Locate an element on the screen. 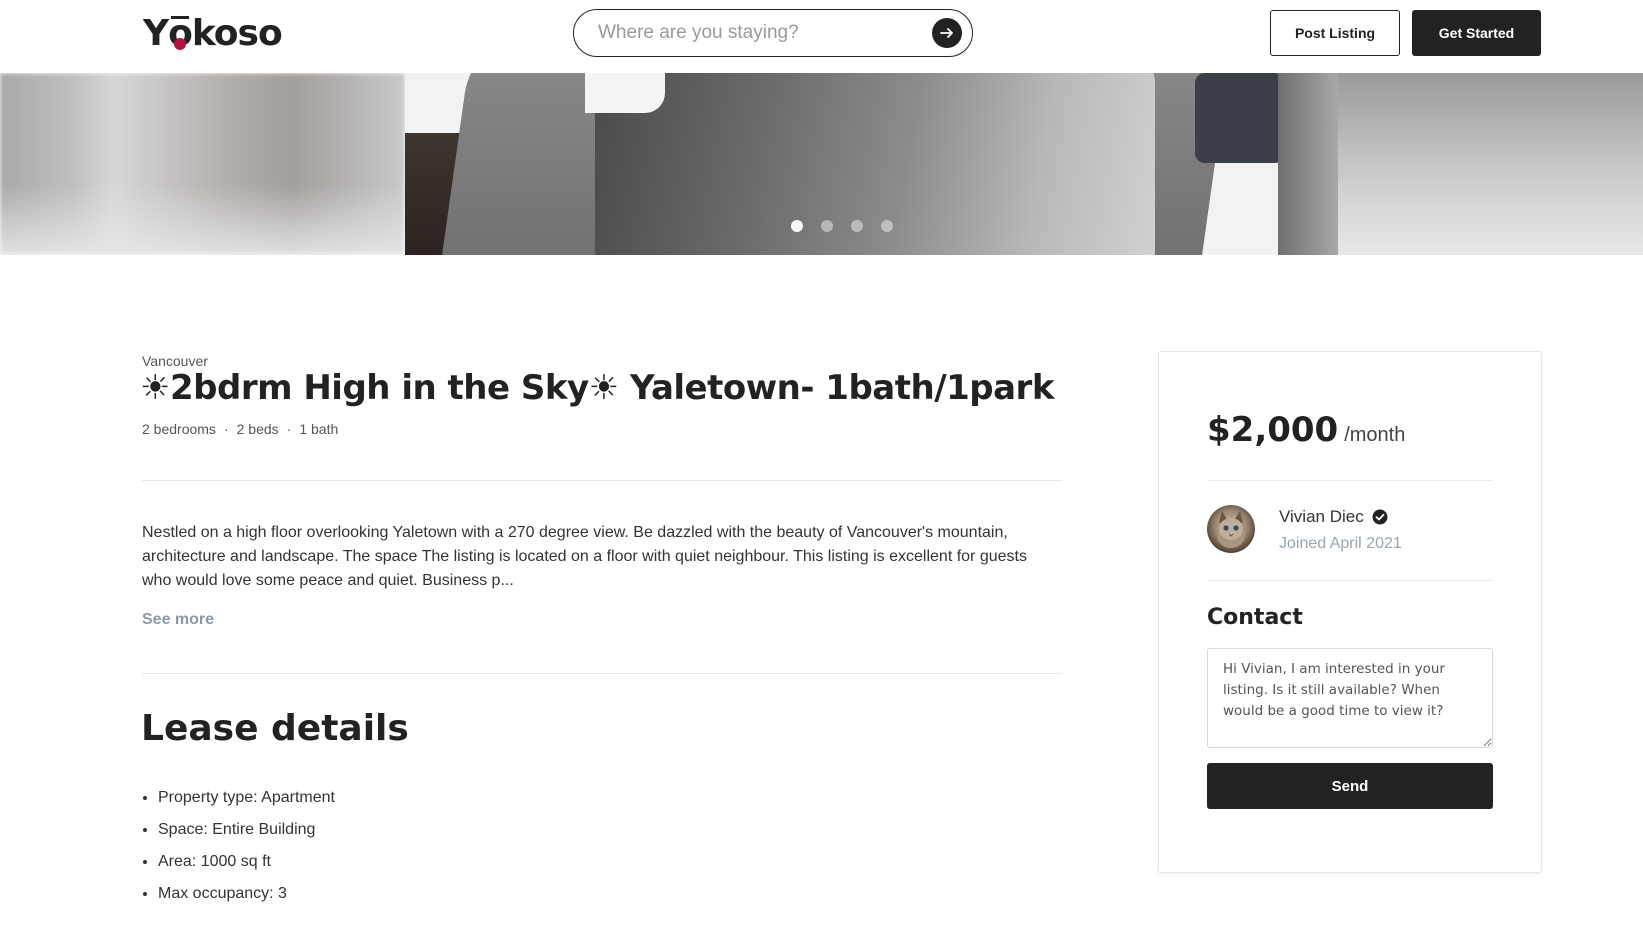  bedrooms-count: 2 bedrooms is located at coordinates (179, 429).